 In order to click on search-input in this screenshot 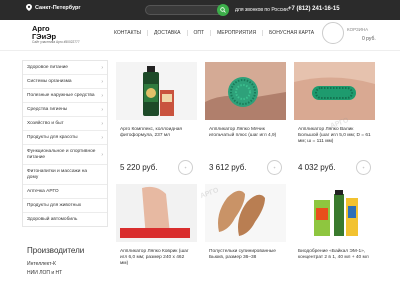, I will do `click(186, 10)`.